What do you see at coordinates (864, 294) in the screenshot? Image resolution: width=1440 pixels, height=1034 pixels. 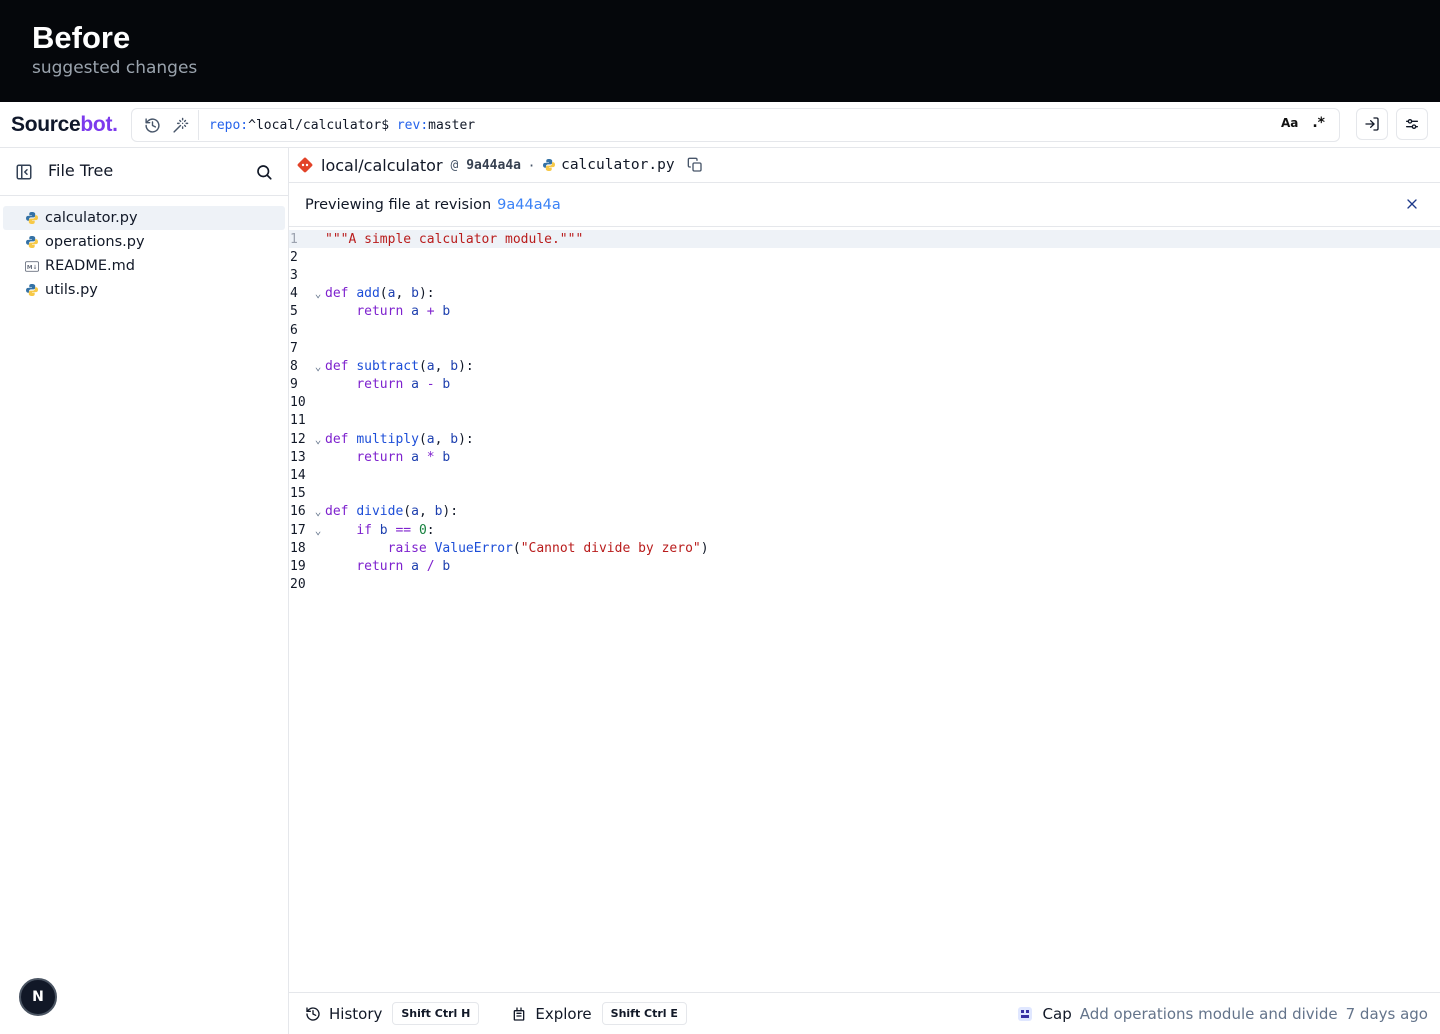 I see `code-line: 4 ⌄ def add(a, b):` at bounding box center [864, 294].